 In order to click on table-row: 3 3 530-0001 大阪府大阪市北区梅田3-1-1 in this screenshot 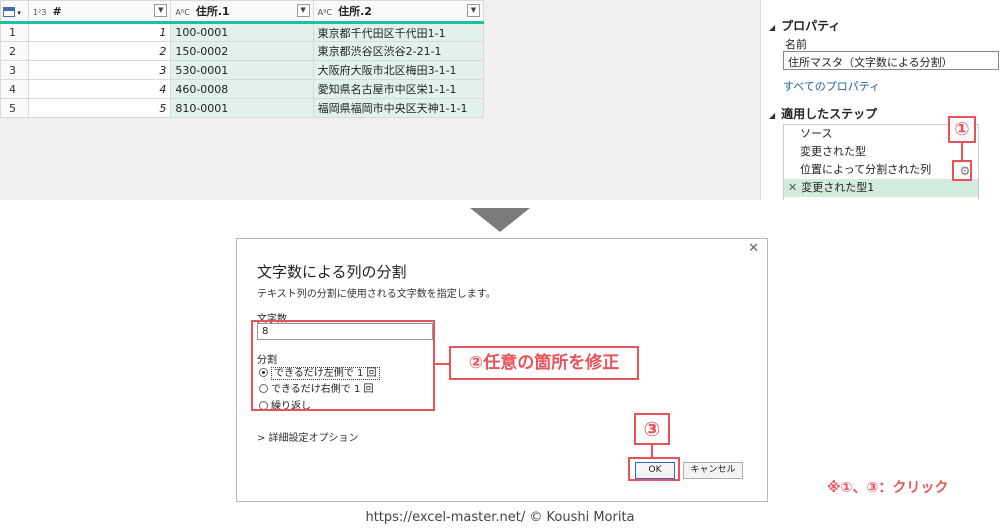, I will do `click(242, 70)`.